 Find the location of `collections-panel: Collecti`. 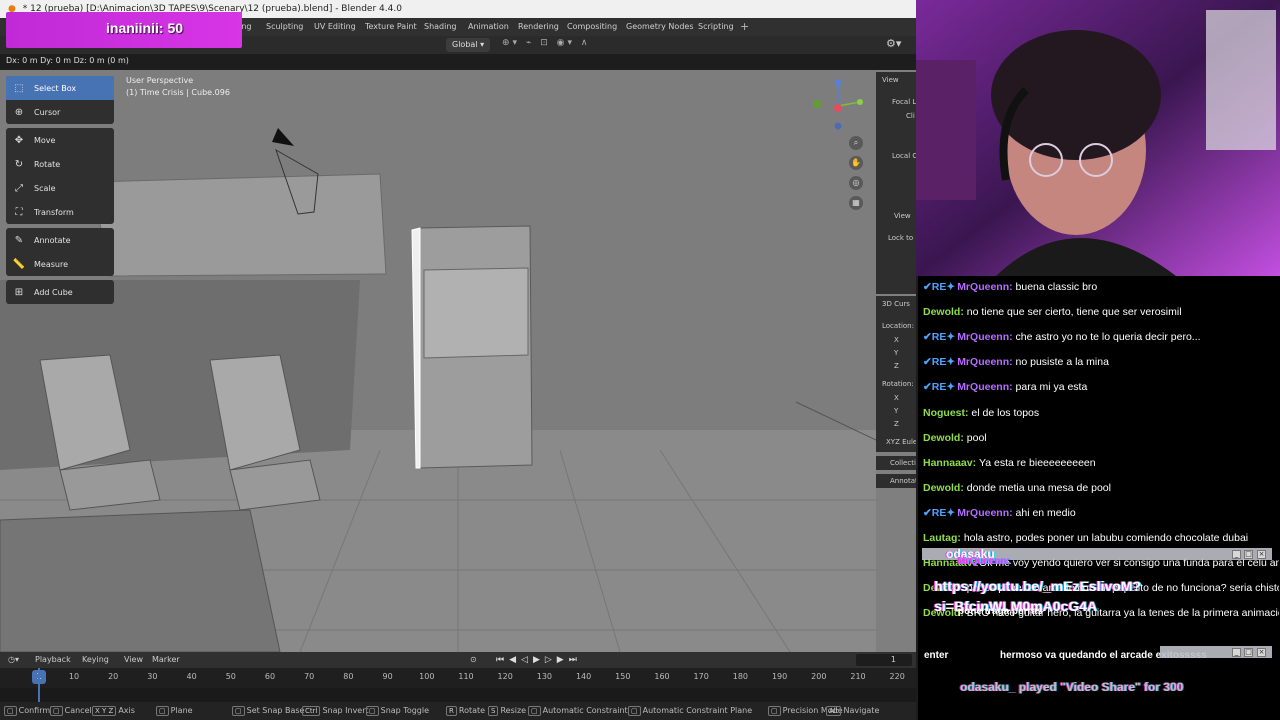

collections-panel: Collecti is located at coordinates (896, 463).